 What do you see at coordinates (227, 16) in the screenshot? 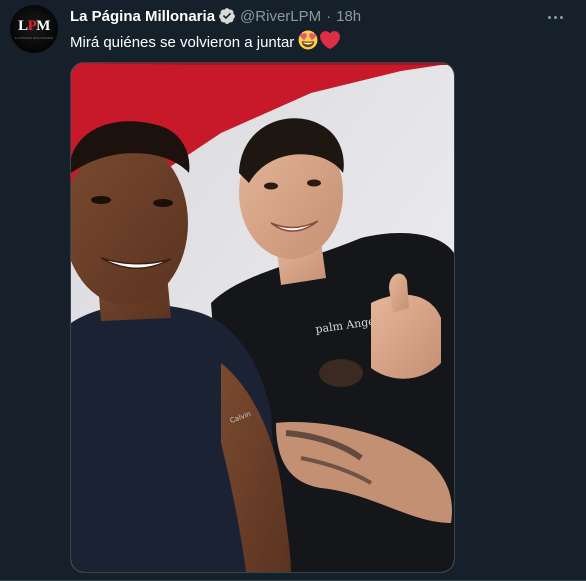
I see `verified-badge-icon` at bounding box center [227, 16].